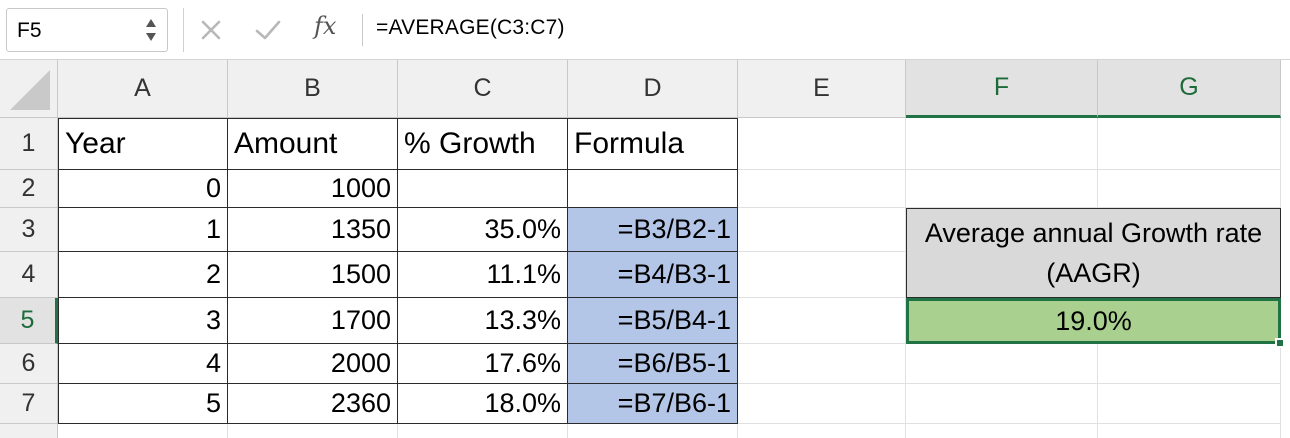 This screenshot has width=1290, height=438. Describe the element at coordinates (183, 30) in the screenshot. I see `formula-bar-divider` at that location.